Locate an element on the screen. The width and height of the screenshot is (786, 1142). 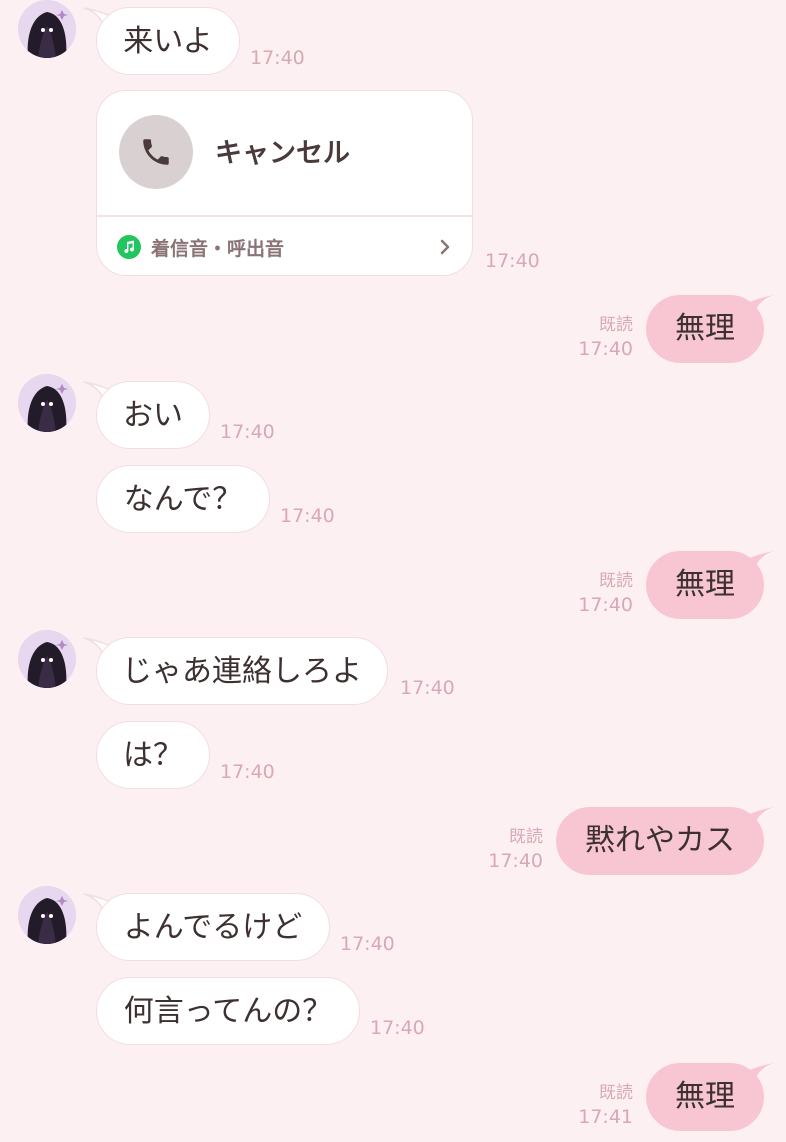
call-card-main: キャンセル is located at coordinates (284, 153).